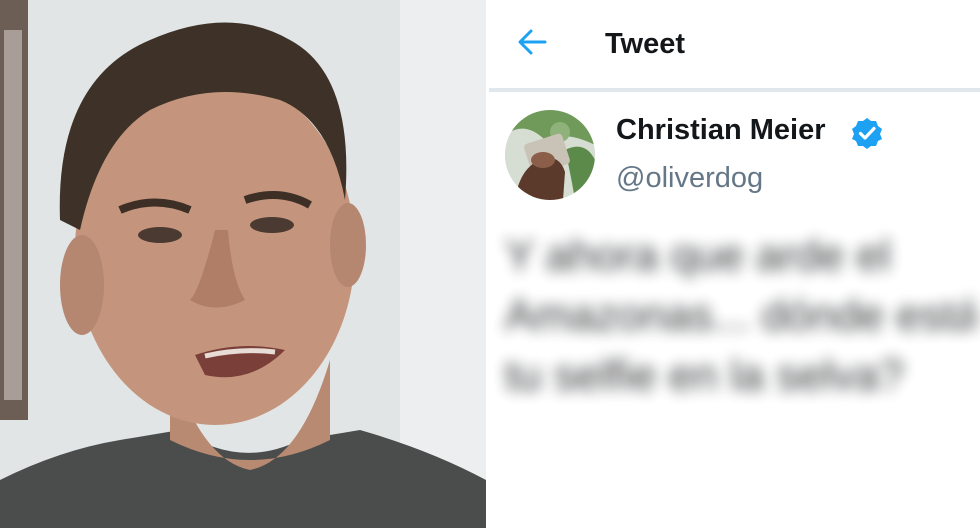 The image size is (980, 528). Describe the element at coordinates (734, 44) in the screenshot. I see `tweet-header: Tweet` at that location.